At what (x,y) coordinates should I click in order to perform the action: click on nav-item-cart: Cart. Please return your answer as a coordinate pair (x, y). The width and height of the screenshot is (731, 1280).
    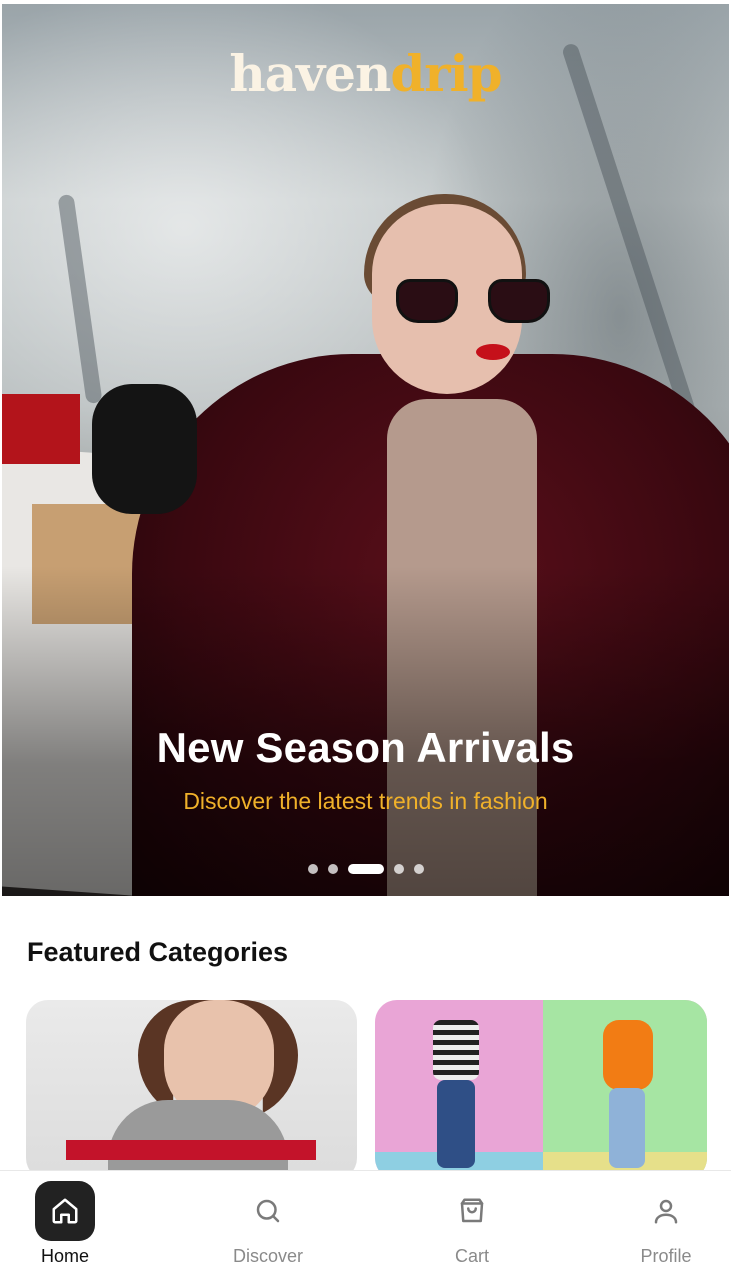
    Looking at the image, I should click on (472, 1225).